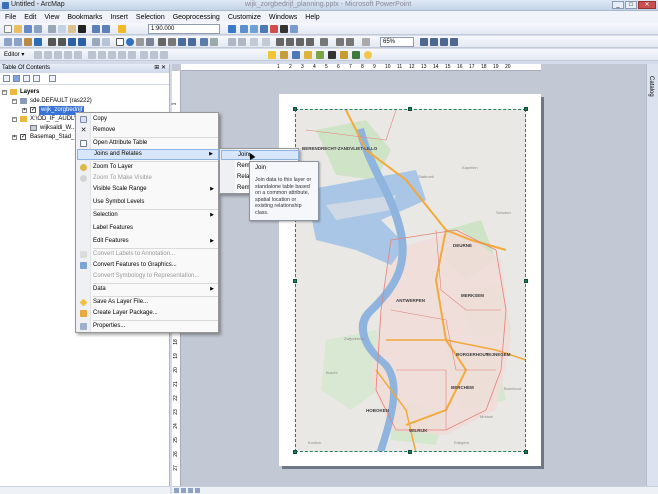  What do you see at coordinates (96, 29) in the screenshot?
I see `undo-icon` at bounding box center [96, 29].